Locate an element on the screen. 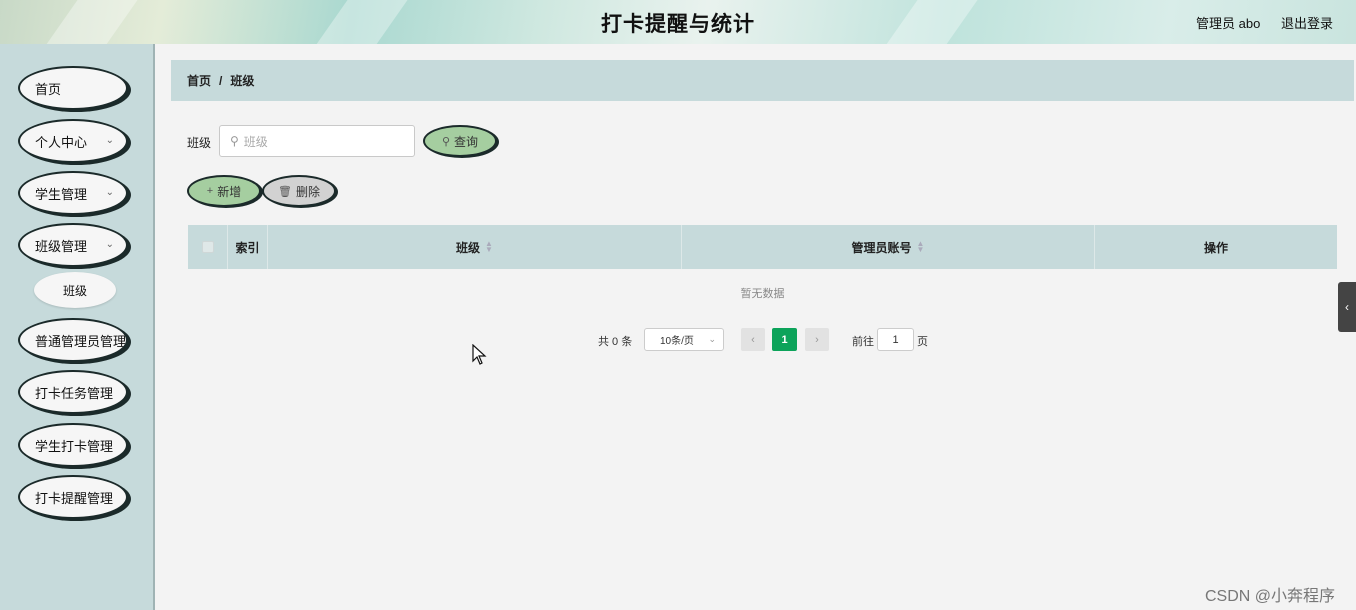  collapse-panel-tab: ‹ is located at coordinates (1347, 307).